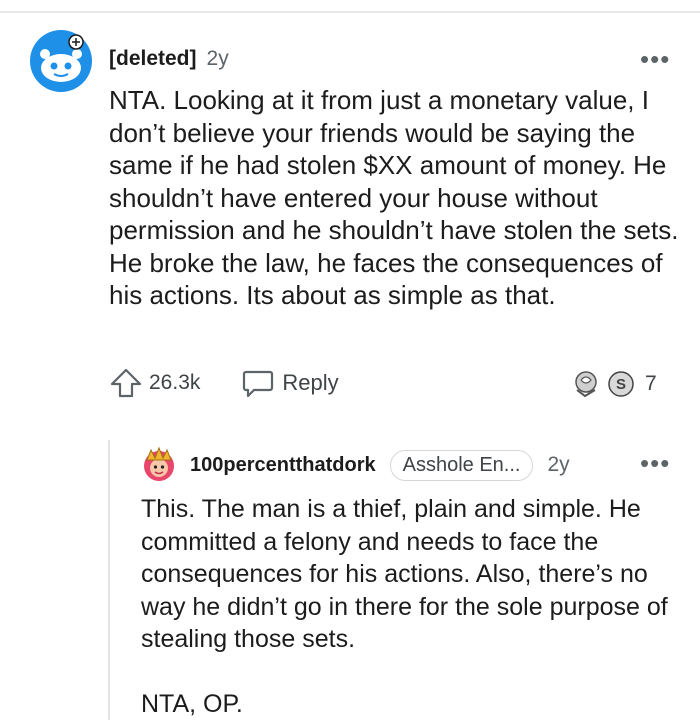 Image resolution: width=700 pixels, height=720 pixels. What do you see at coordinates (258, 384) in the screenshot?
I see `speech-bubble-icon` at bounding box center [258, 384].